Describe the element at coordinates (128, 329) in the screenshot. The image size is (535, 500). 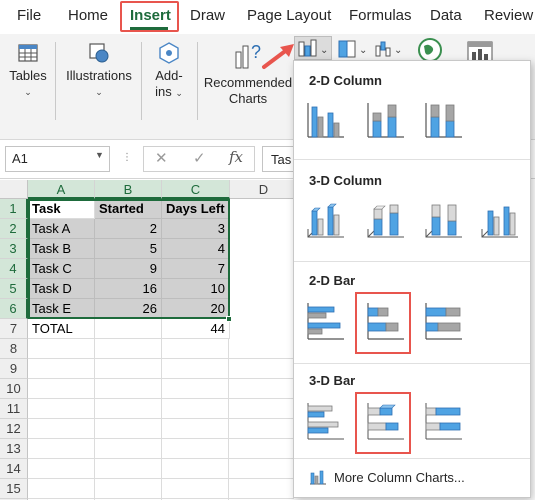
I see `cell-b7` at that location.